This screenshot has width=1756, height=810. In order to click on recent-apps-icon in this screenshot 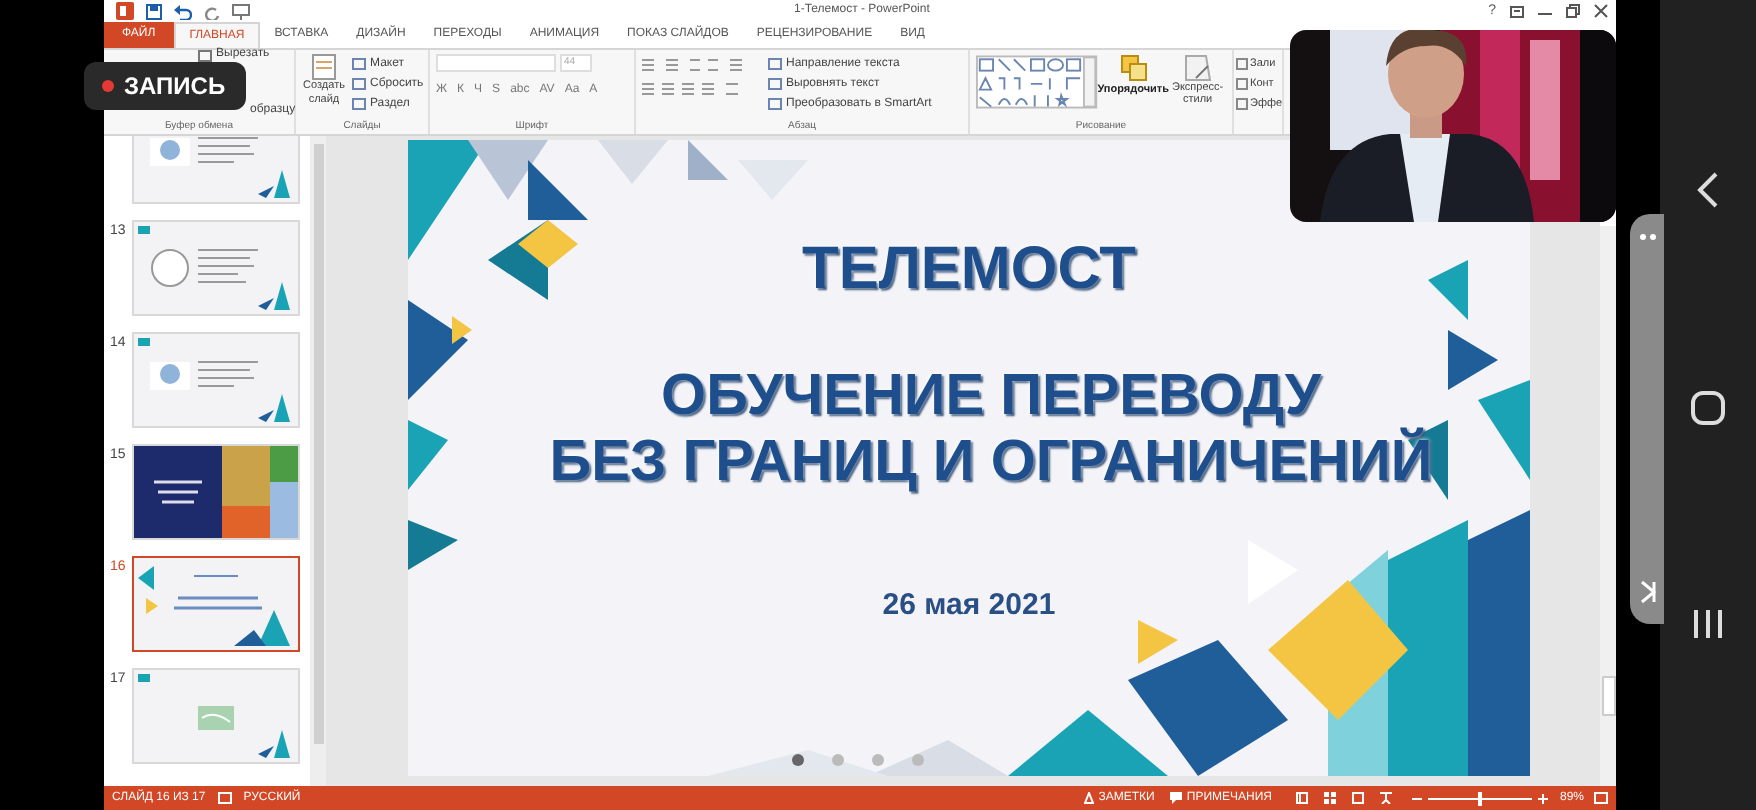, I will do `click(1708, 623)`.